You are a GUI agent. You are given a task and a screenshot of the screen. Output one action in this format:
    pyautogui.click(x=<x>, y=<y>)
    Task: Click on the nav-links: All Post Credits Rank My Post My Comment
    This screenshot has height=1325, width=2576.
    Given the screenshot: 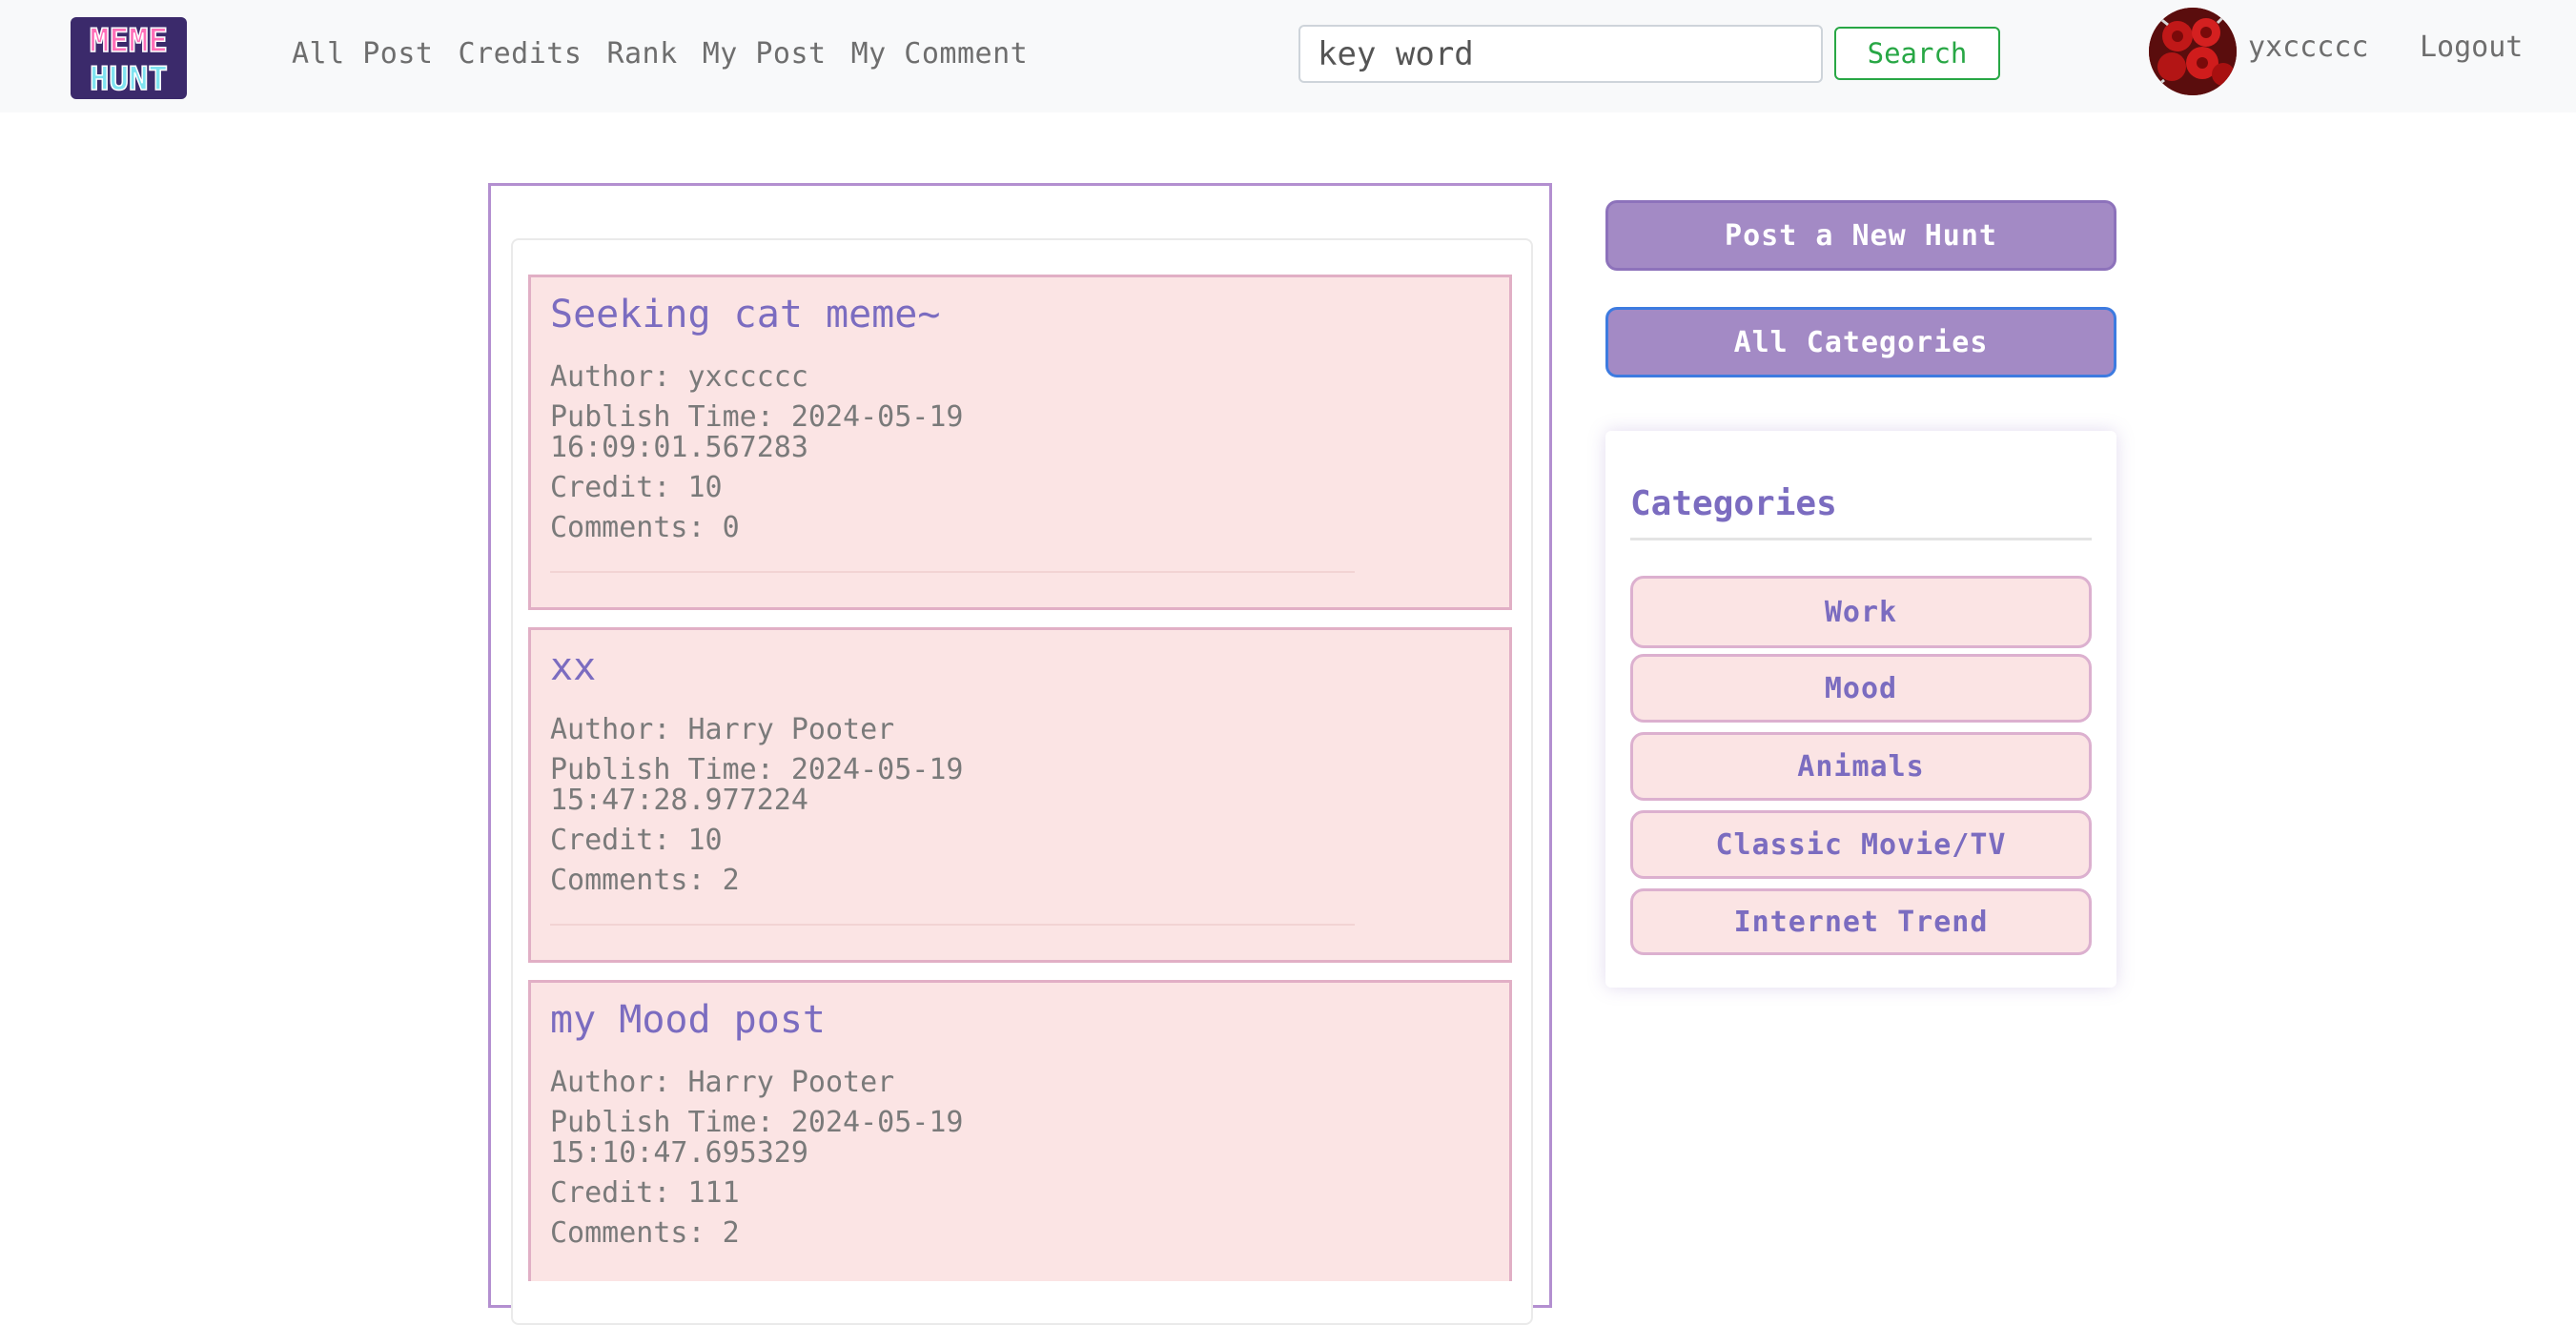 What is the action you would take?
    pyautogui.click(x=672, y=53)
    